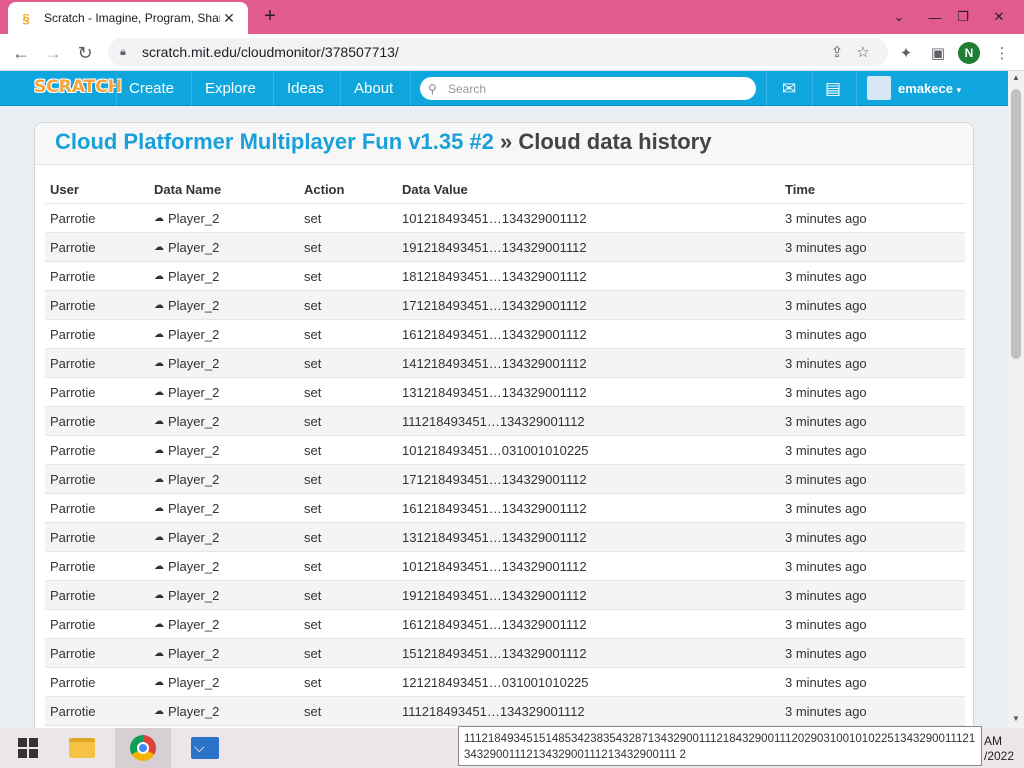  Describe the element at coordinates (899, 17) in the screenshot. I see `chevron-down-icon: ⌄` at that location.